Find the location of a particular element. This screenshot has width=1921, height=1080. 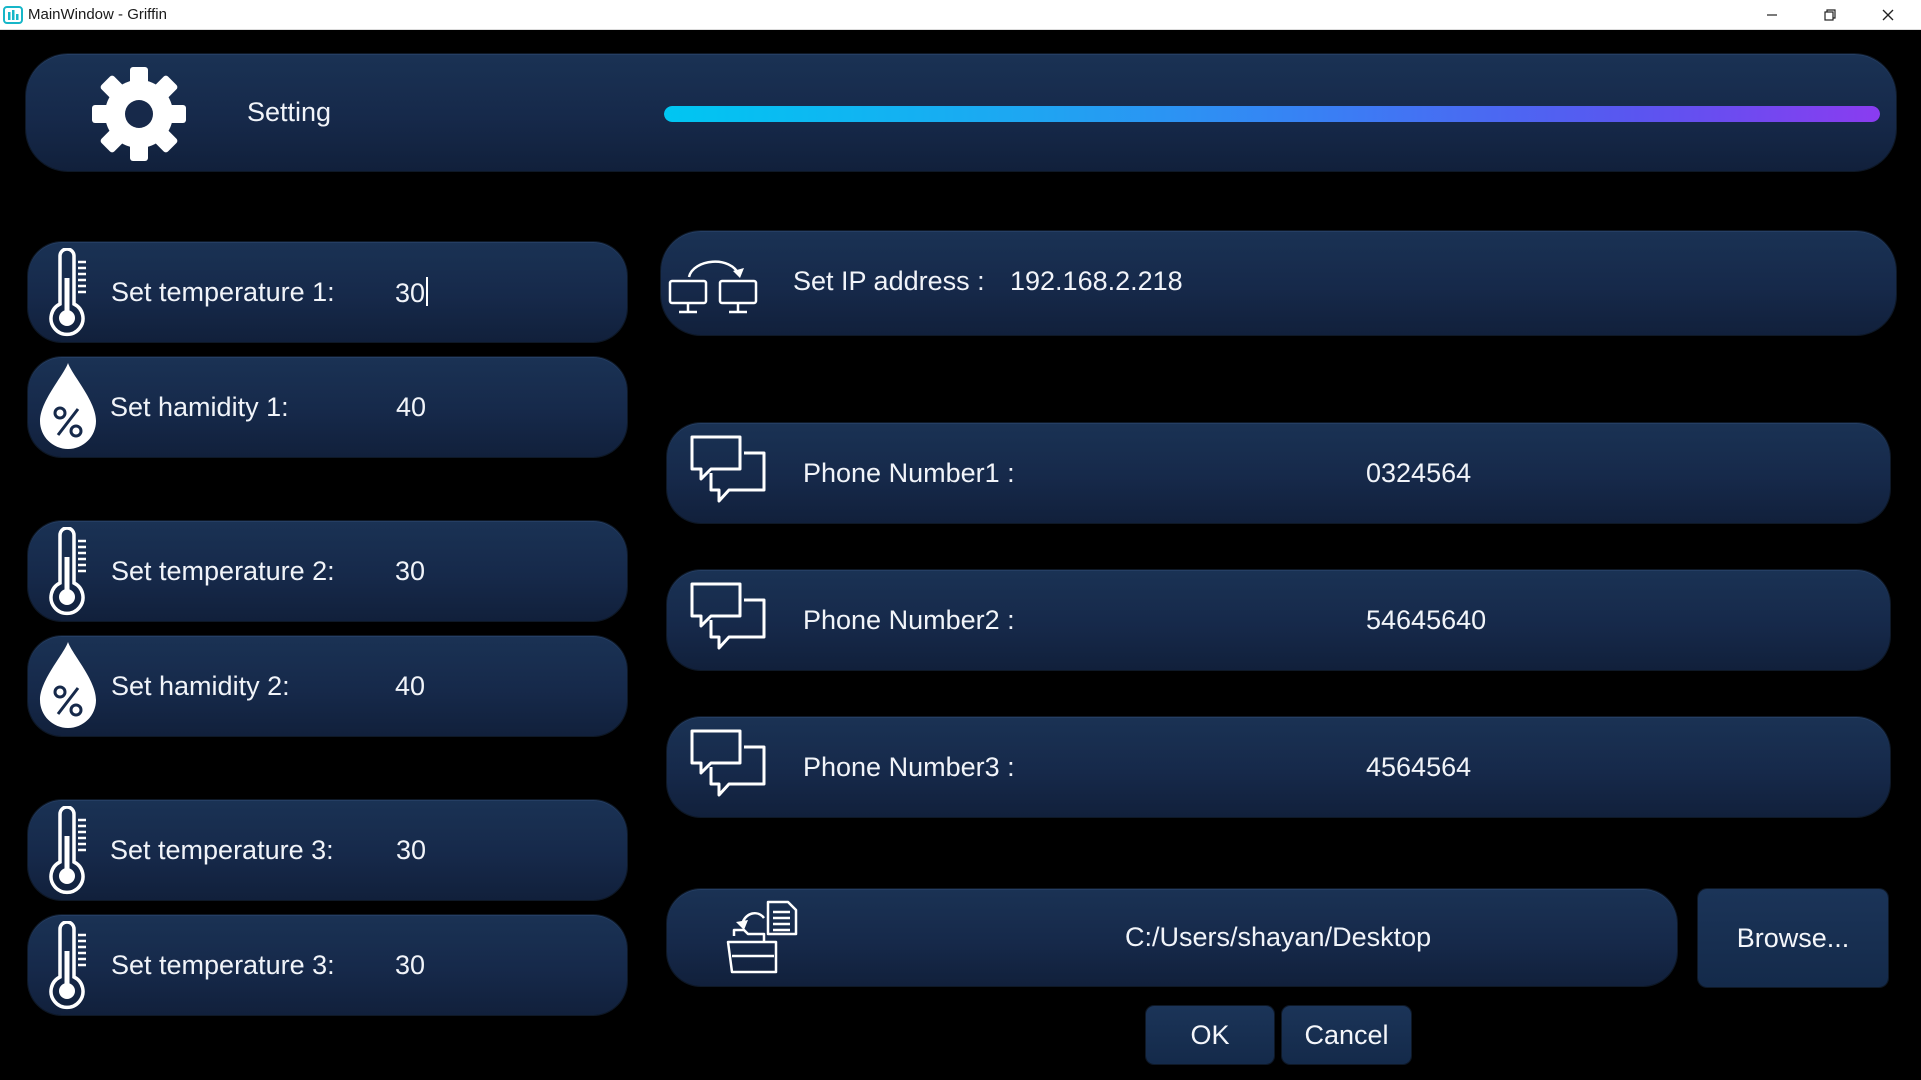

close-icon is located at coordinates (1888, 14).